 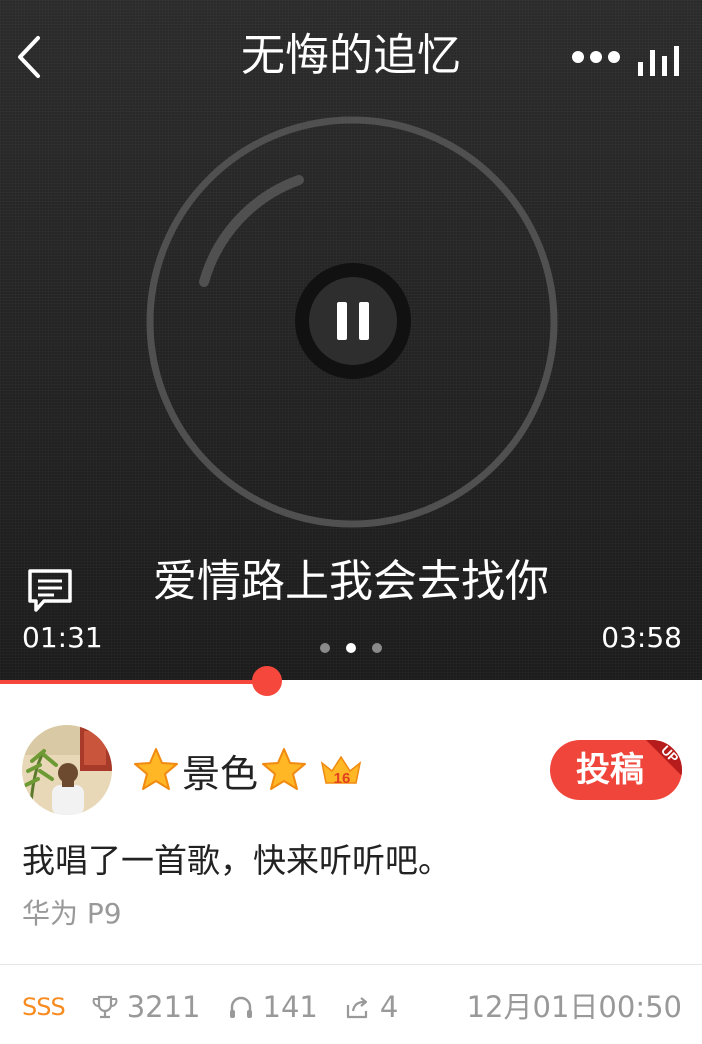 What do you see at coordinates (641, 637) in the screenshot?
I see `total-time: 03:58` at bounding box center [641, 637].